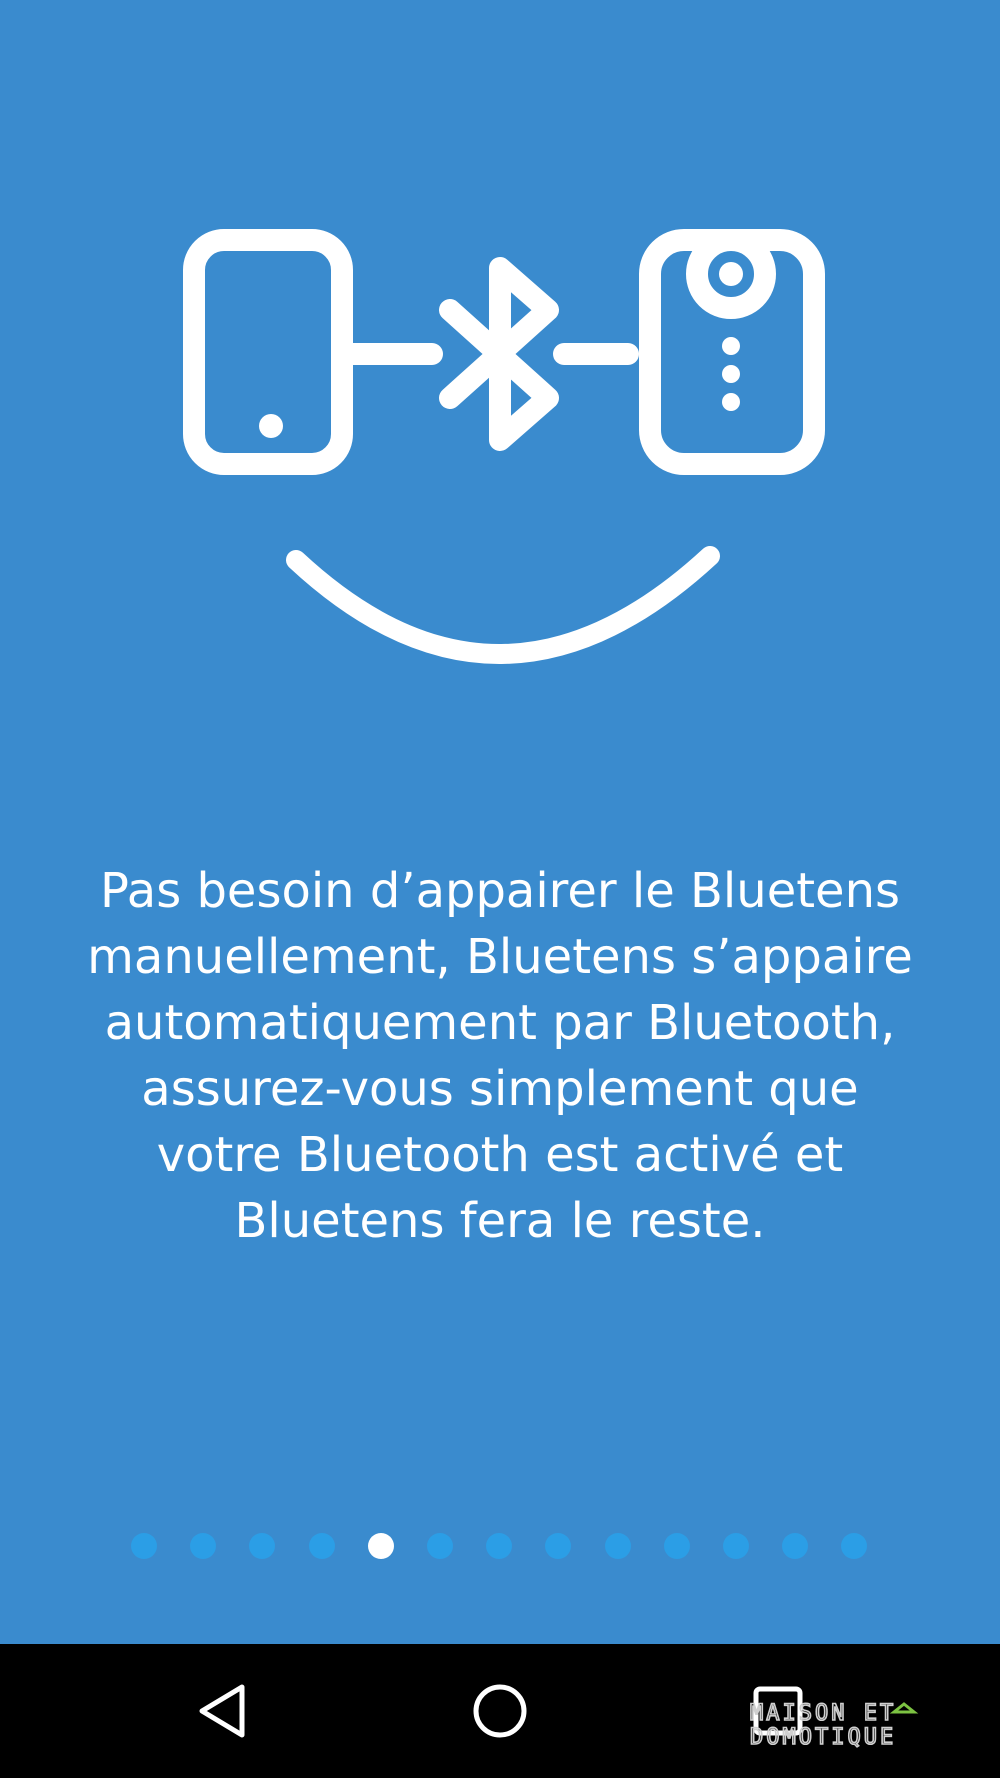 The height and width of the screenshot is (1778, 1000). What do you see at coordinates (904, 1708) in the screenshot?
I see `house-logo-icon` at bounding box center [904, 1708].